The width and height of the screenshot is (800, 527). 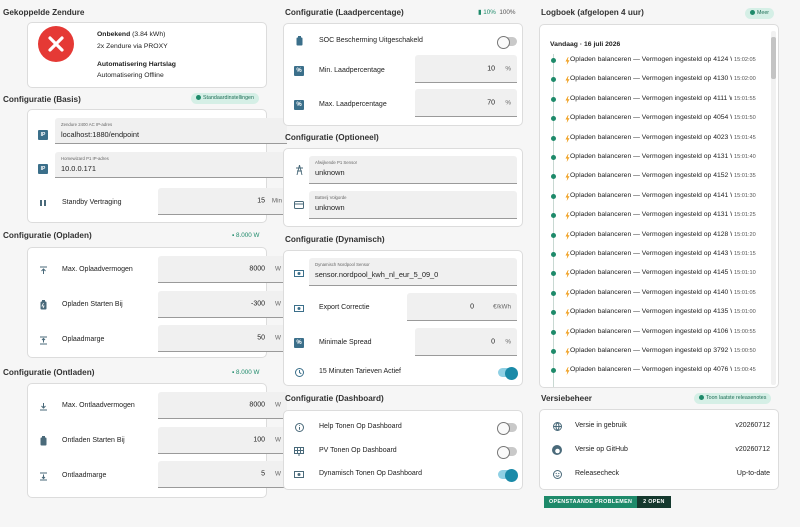 What do you see at coordinates (745, 254) in the screenshot?
I see `log-time: 15:01:15` at bounding box center [745, 254].